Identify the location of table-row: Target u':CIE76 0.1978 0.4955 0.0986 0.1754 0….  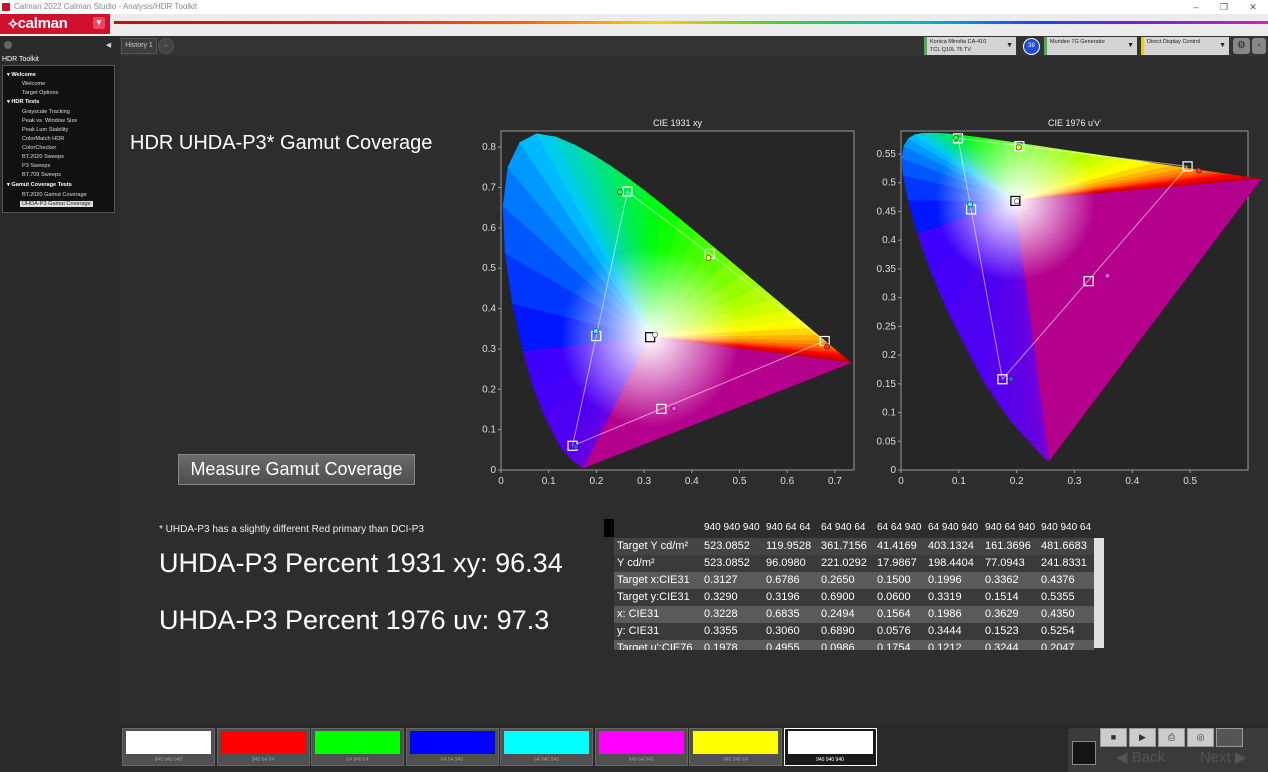
(854, 645).